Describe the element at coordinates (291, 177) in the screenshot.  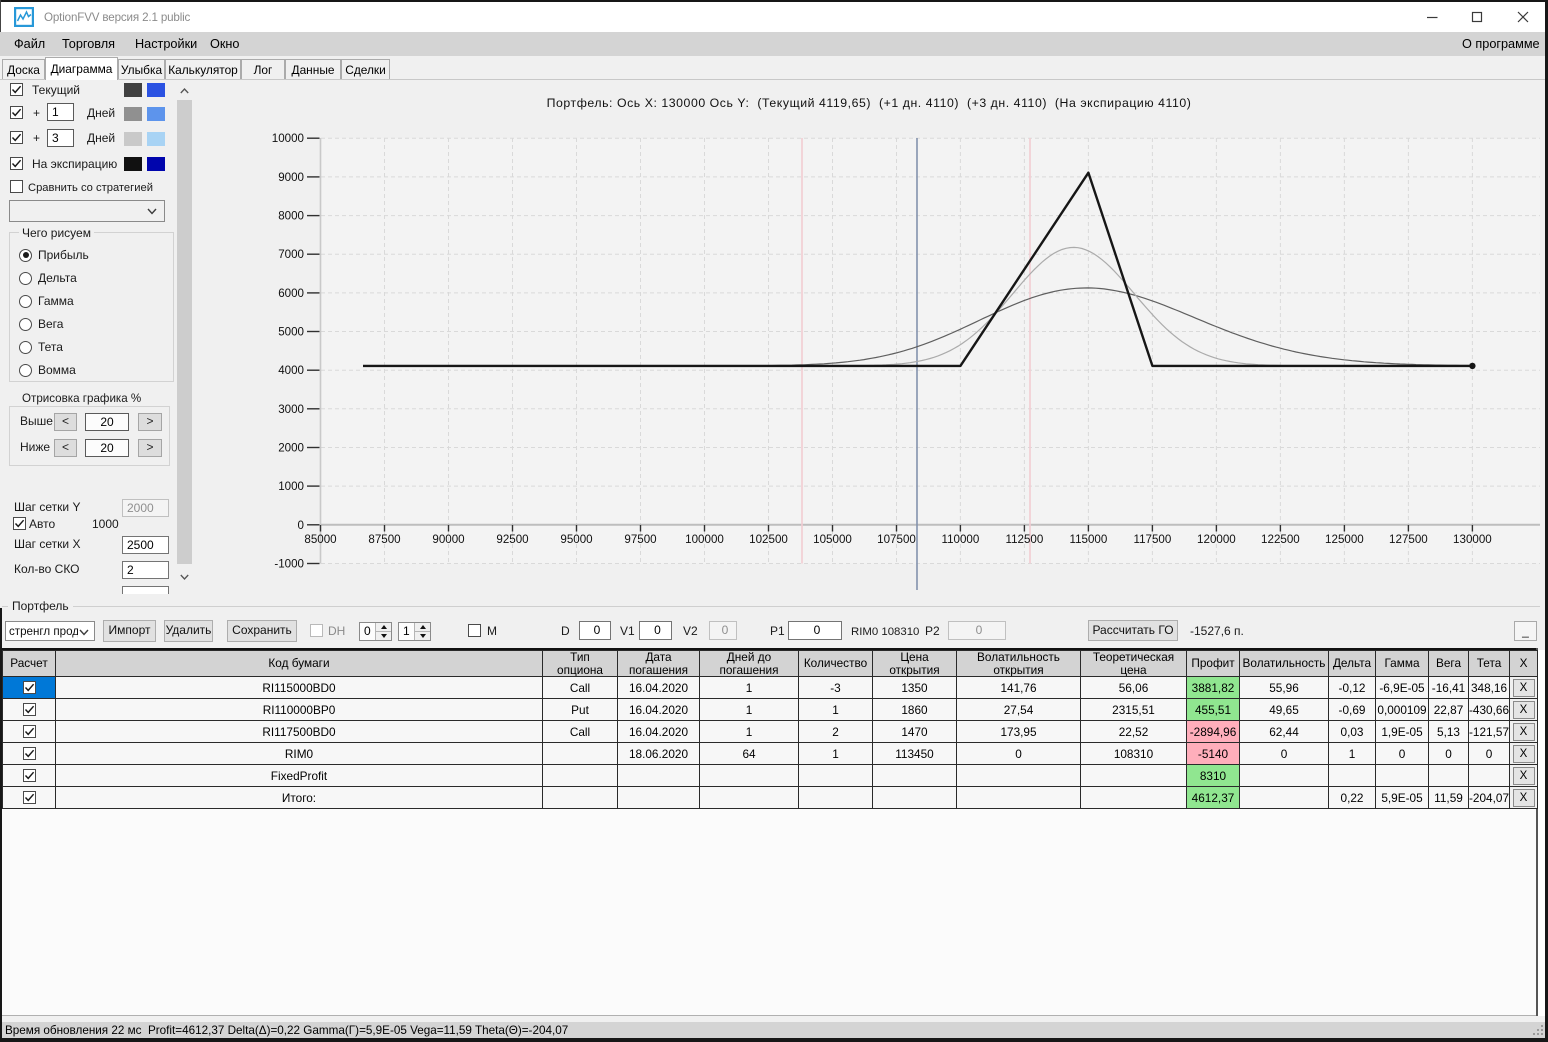
I see `svg-text: 9000` at that location.